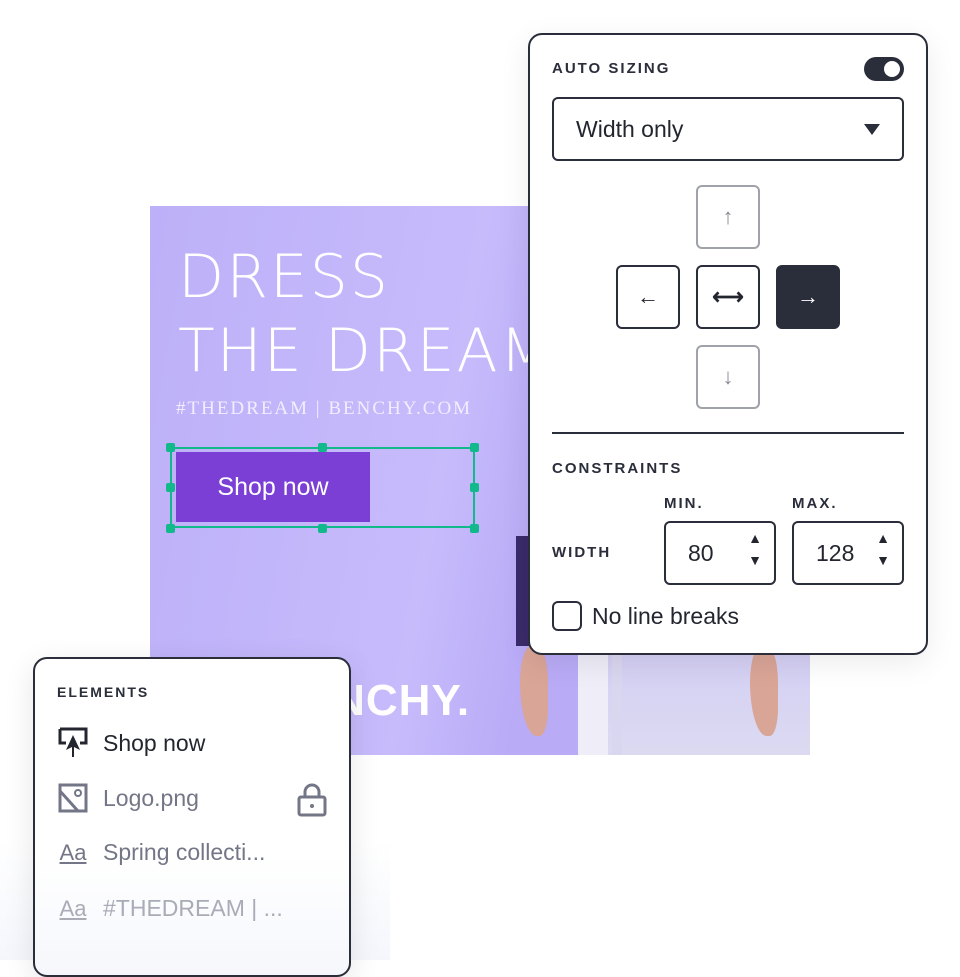  What do you see at coordinates (666, 615) in the screenshot?
I see `no-line-breaks-label: No line breaks` at bounding box center [666, 615].